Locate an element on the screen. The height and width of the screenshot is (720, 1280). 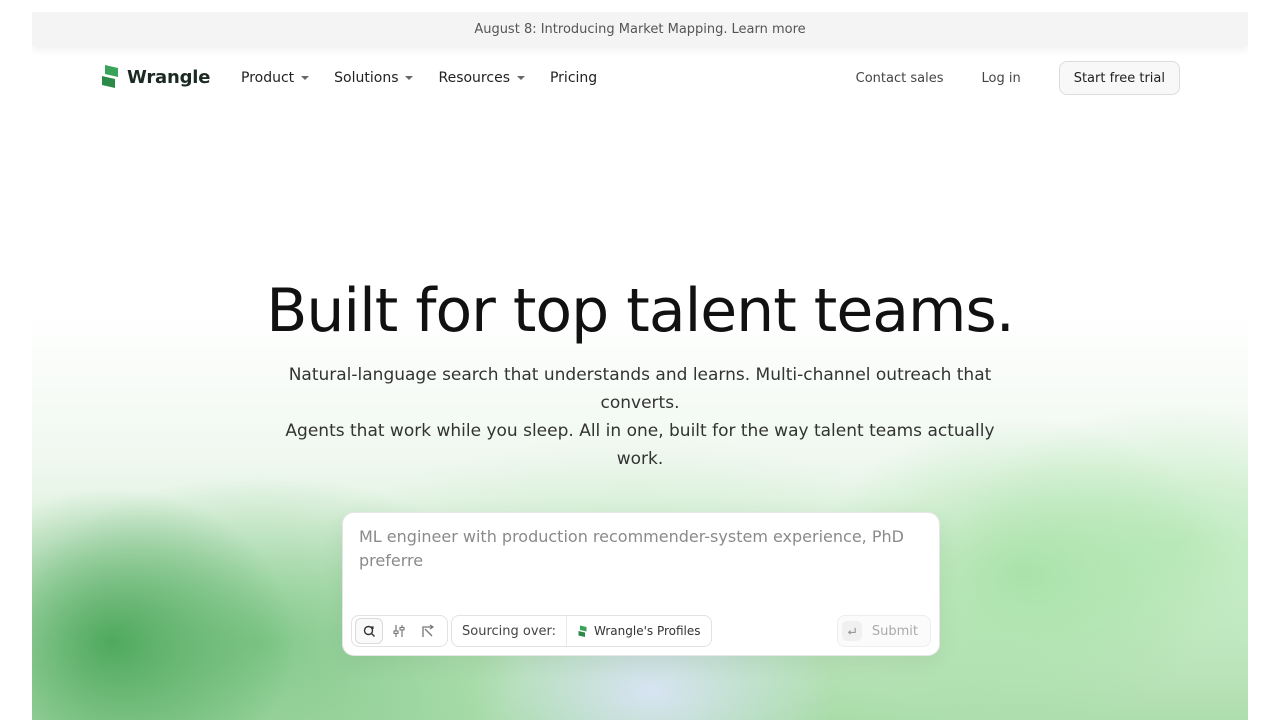
branch-mode-button is located at coordinates (428, 631).